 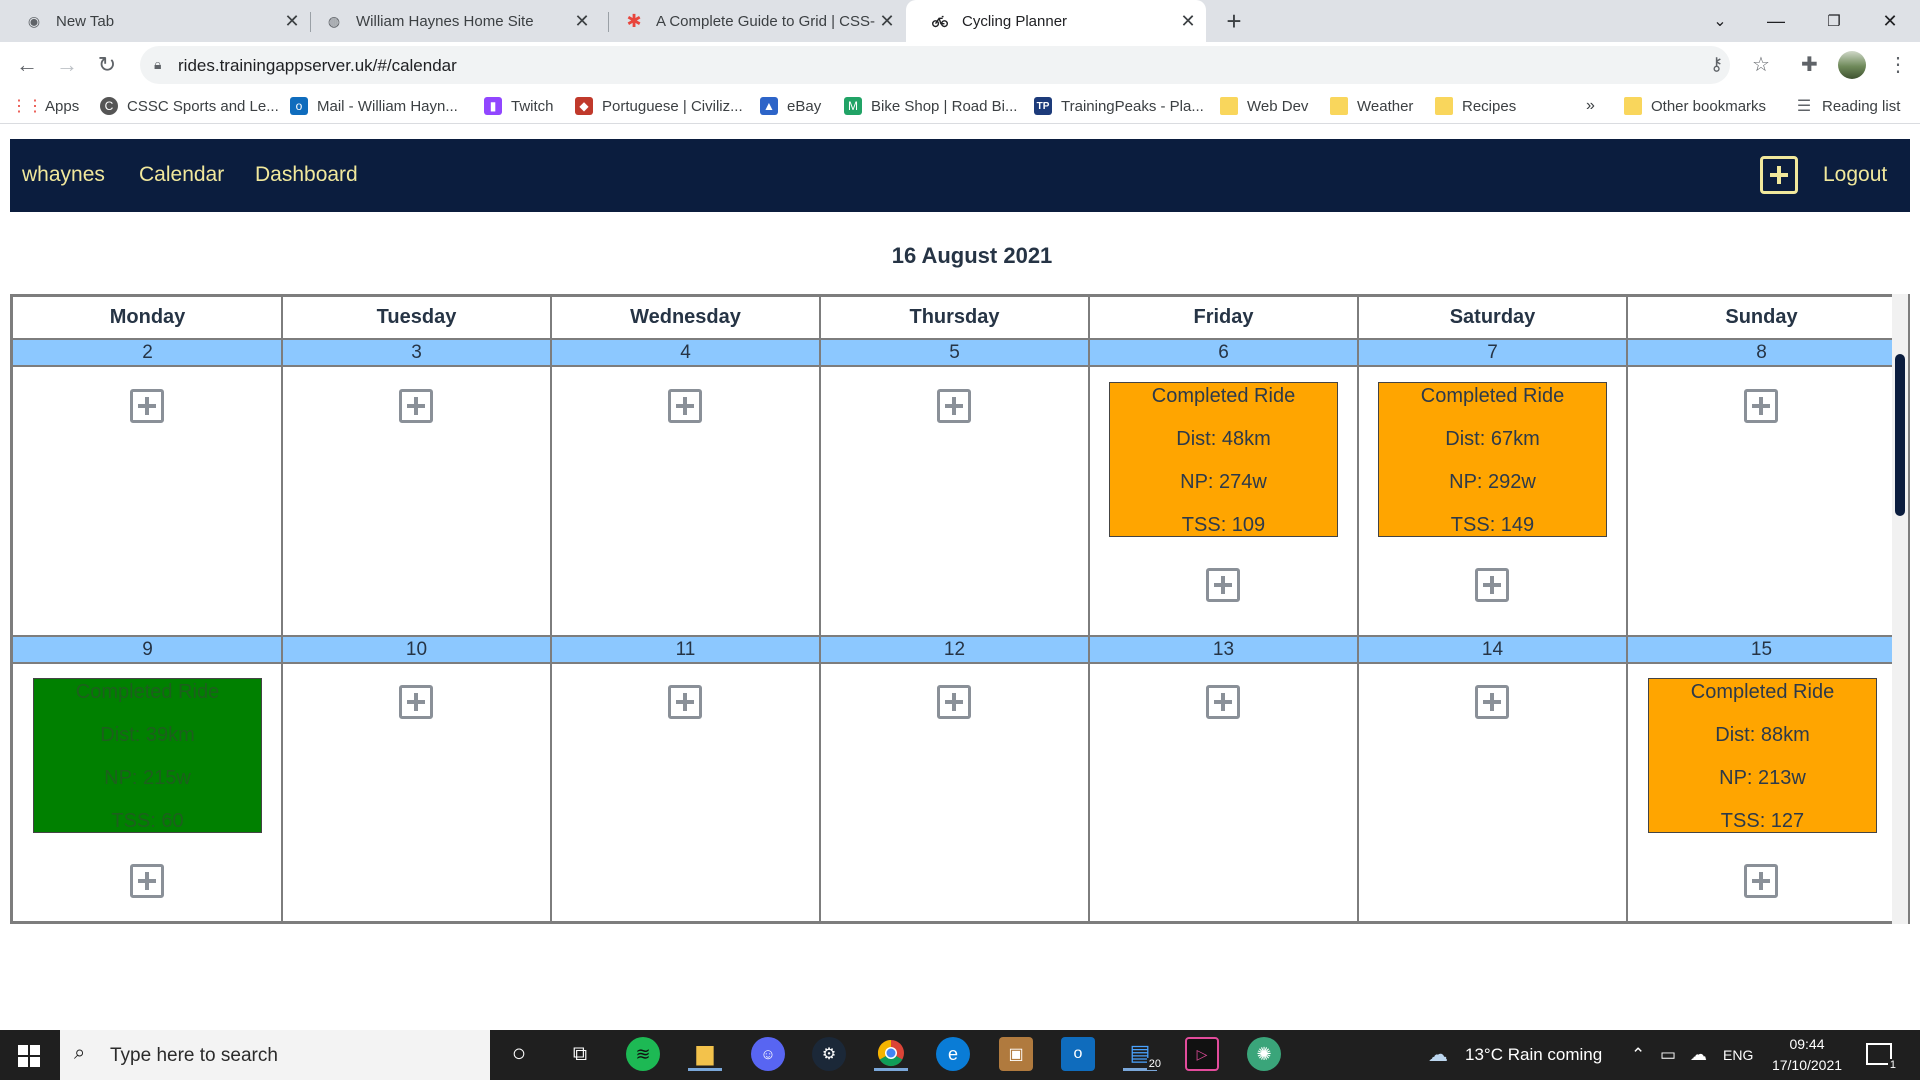 I want to click on cortana-icon: ○, so click(x=519, y=1054).